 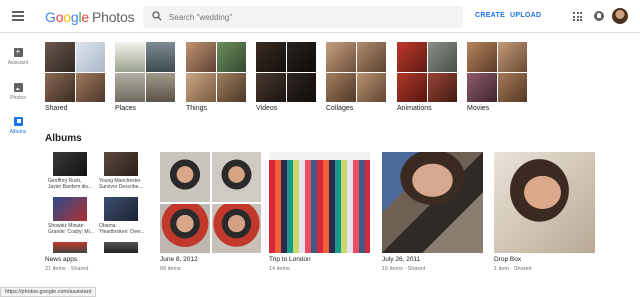 I want to click on category-label: Collages, so click(x=340, y=108).